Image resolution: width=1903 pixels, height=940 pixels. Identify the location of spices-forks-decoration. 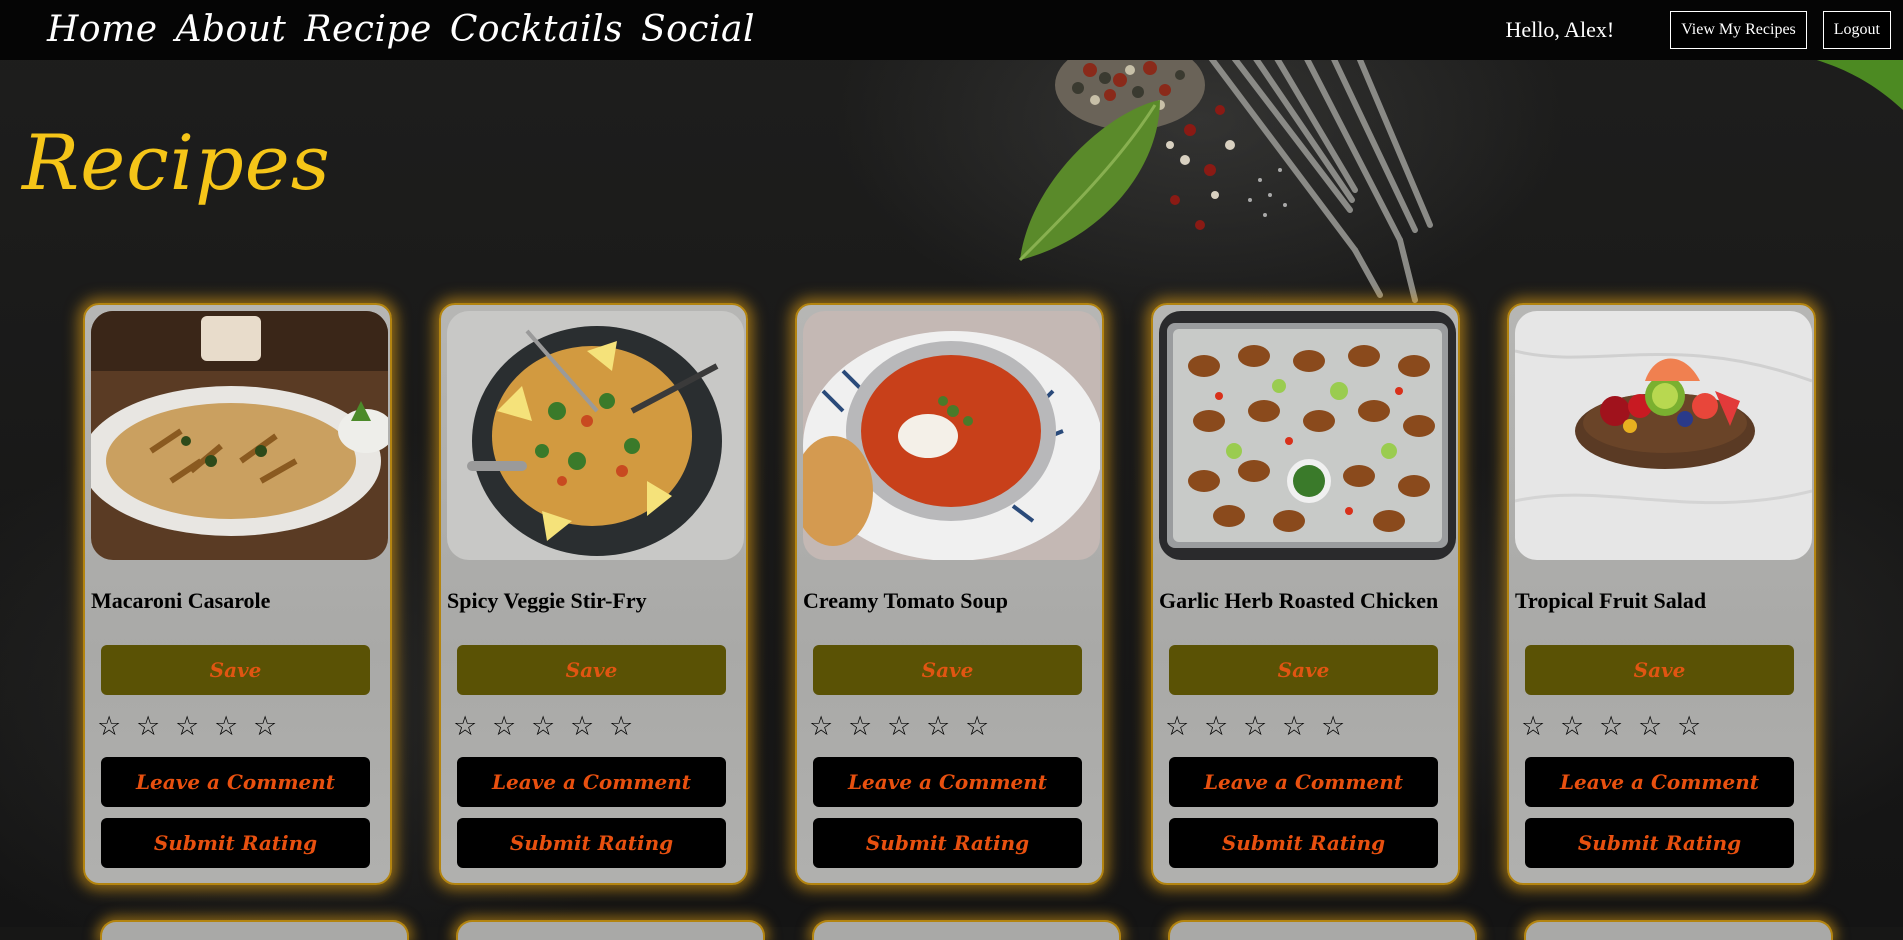
(1460, 176).